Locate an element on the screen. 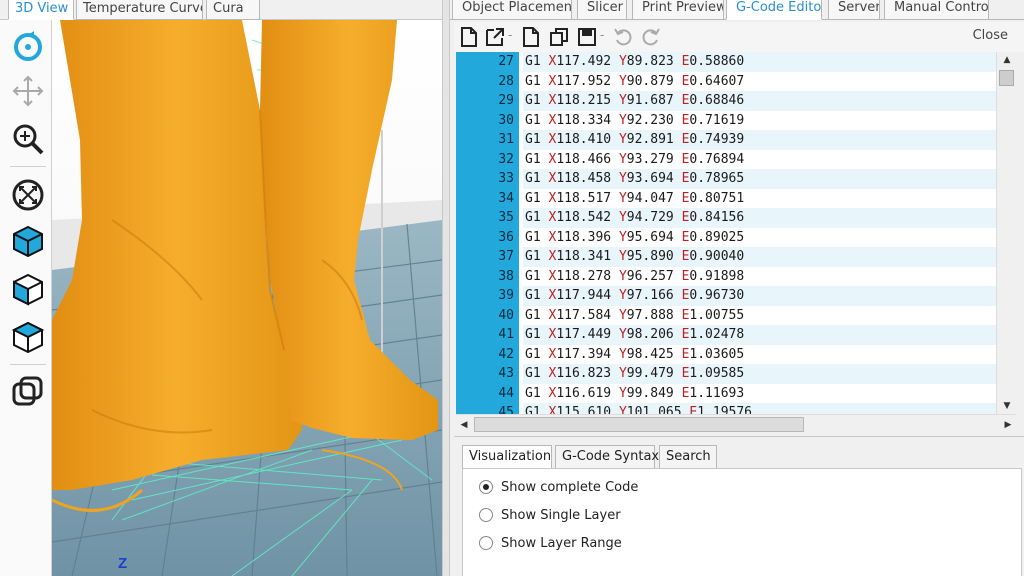 This screenshot has width=1024, height=576. line-number: 34 is located at coordinates (506, 198).